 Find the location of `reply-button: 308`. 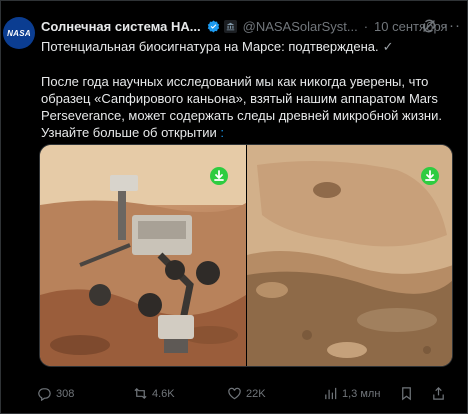

reply-button: 308 is located at coordinates (55, 393).